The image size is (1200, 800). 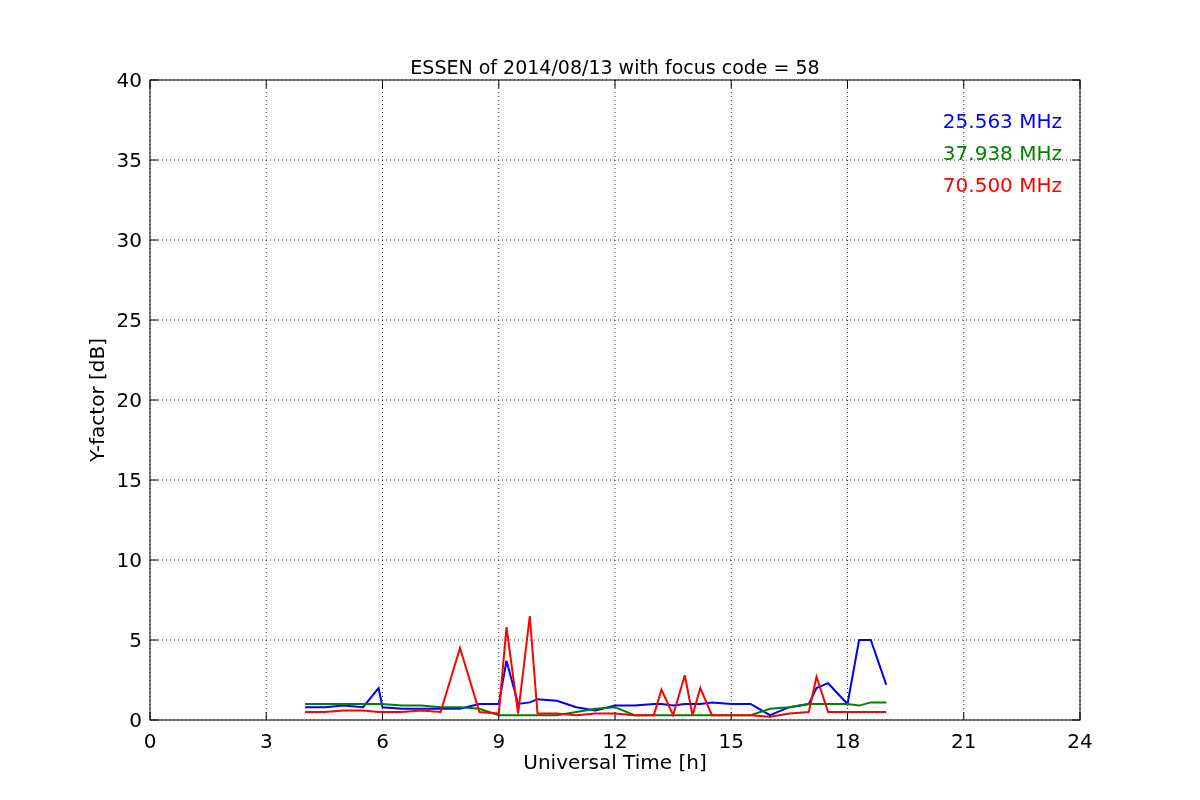 I want to click on tick-label: 24, so click(x=1080, y=741).